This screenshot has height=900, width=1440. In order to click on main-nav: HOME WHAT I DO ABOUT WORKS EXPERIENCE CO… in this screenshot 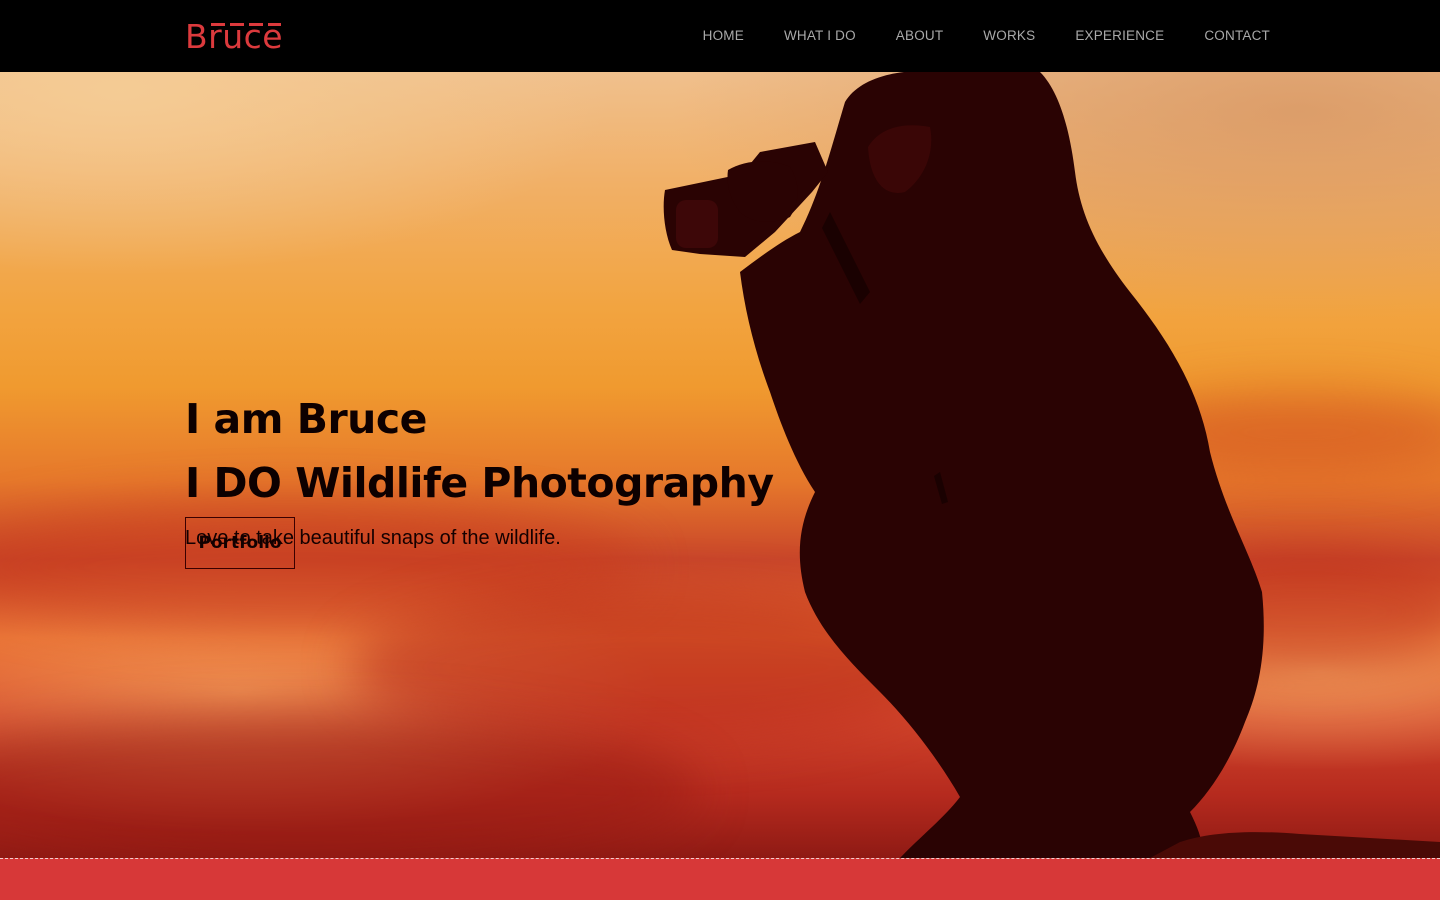, I will do `click(966, 36)`.